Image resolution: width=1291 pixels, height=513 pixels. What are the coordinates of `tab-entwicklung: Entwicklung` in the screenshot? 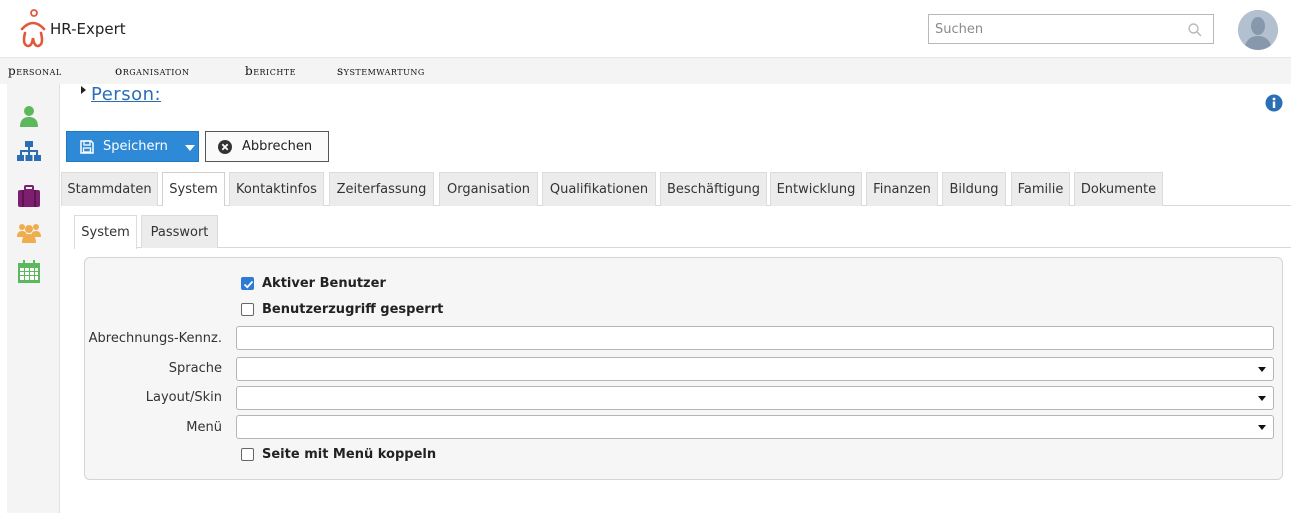 It's located at (816, 189).